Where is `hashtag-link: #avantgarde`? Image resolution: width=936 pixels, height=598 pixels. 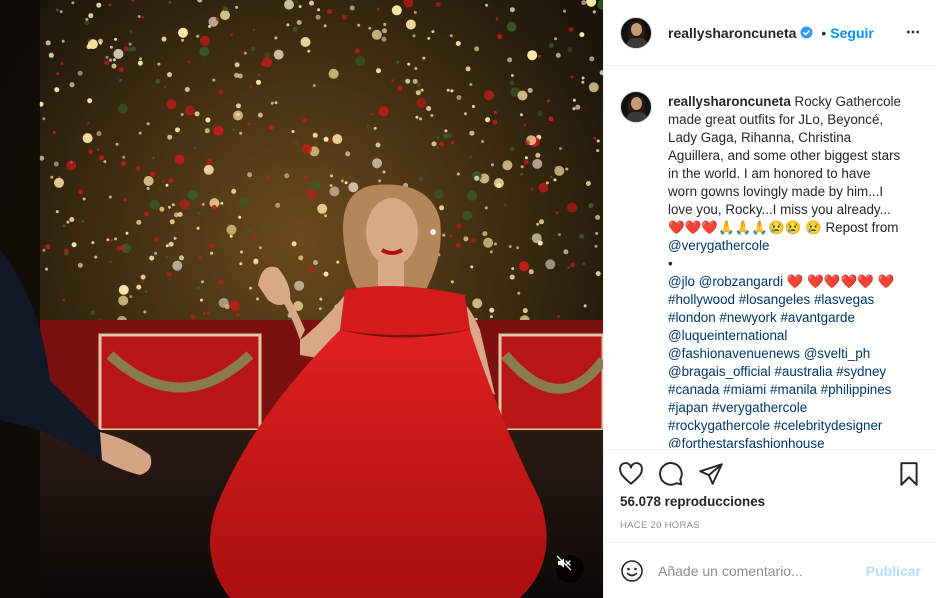 hashtag-link: #avantgarde is located at coordinates (817, 317).